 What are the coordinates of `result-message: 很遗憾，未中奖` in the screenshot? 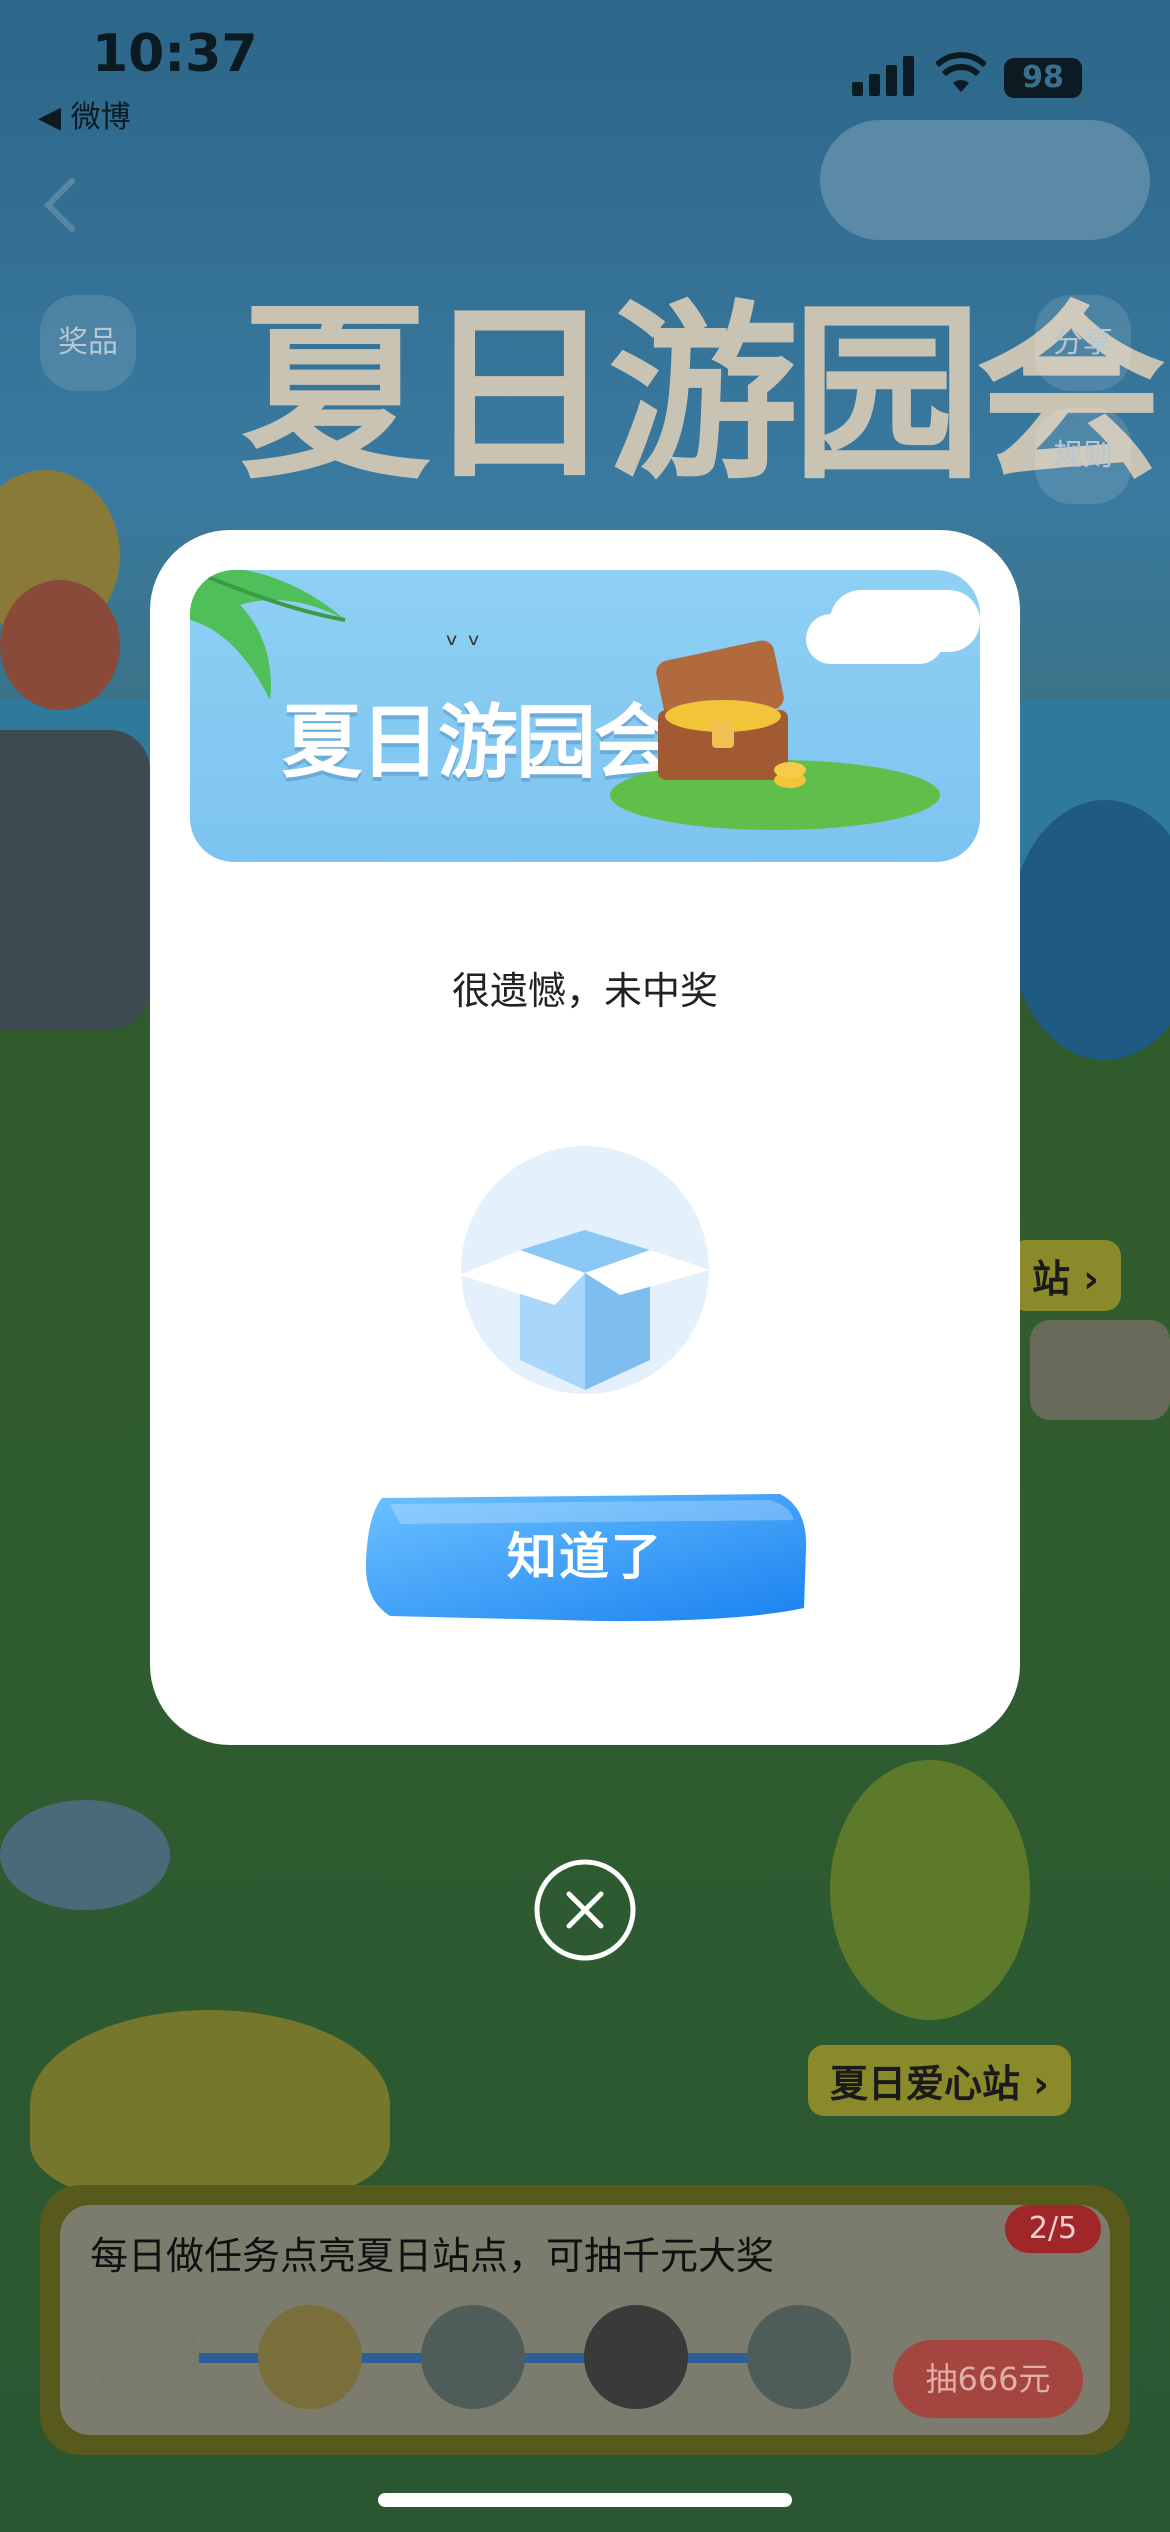 It's located at (584, 991).